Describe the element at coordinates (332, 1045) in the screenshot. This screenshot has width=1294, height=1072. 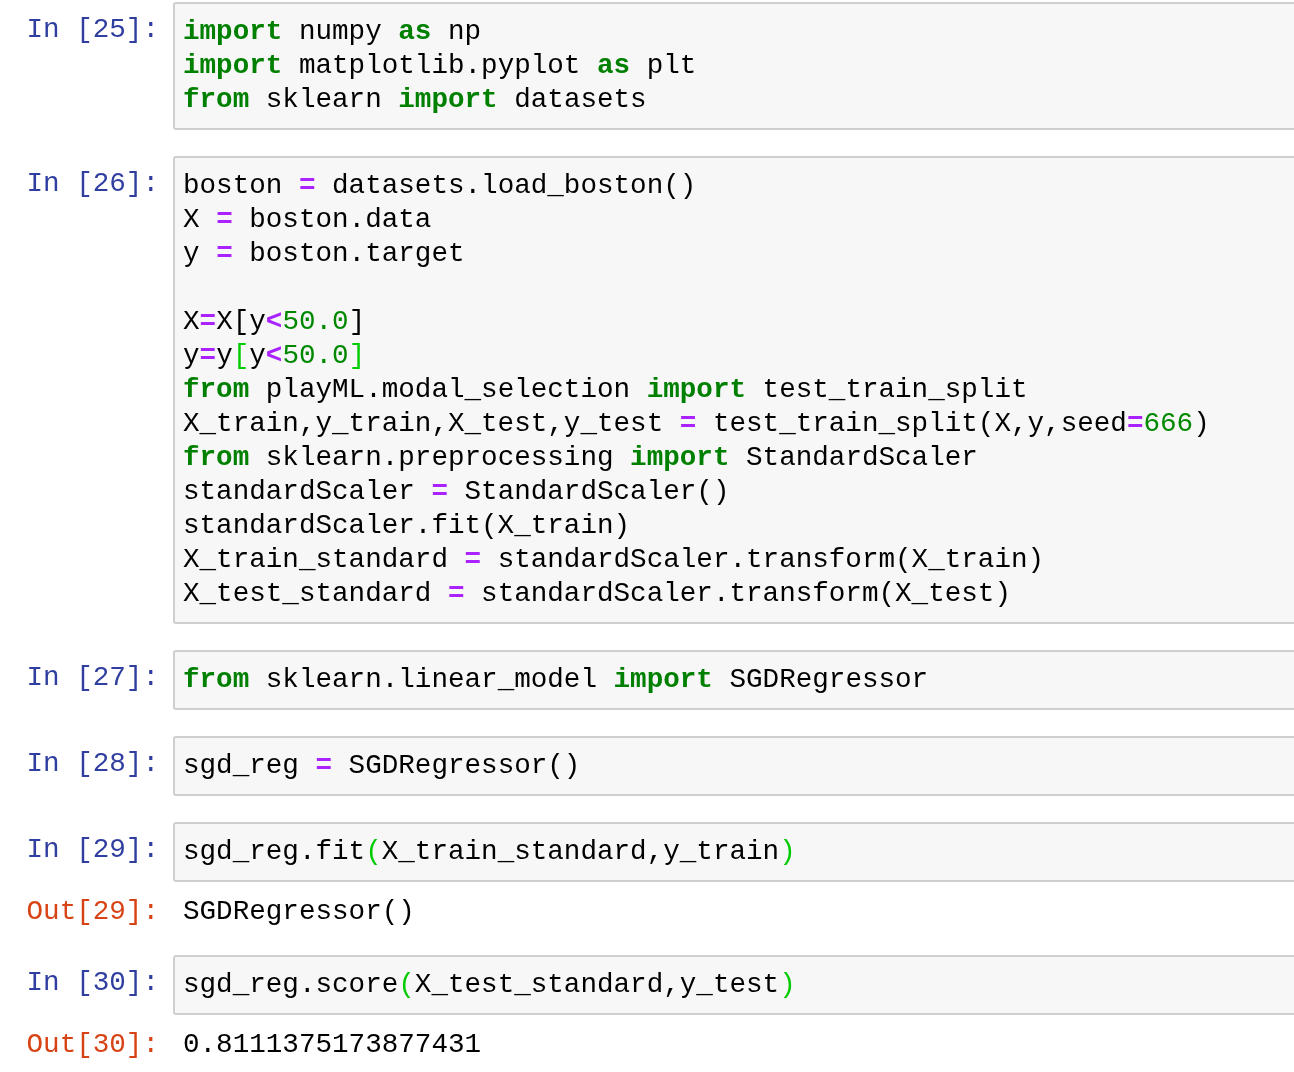
I see `output-text: 0.8111375173877431` at that location.